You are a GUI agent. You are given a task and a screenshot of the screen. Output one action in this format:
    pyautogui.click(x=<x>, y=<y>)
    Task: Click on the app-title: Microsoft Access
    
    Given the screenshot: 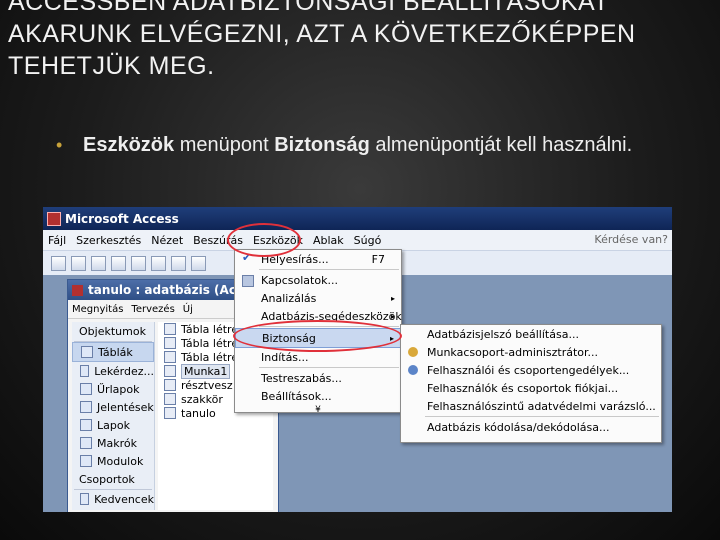 What is the action you would take?
    pyautogui.click(x=122, y=218)
    